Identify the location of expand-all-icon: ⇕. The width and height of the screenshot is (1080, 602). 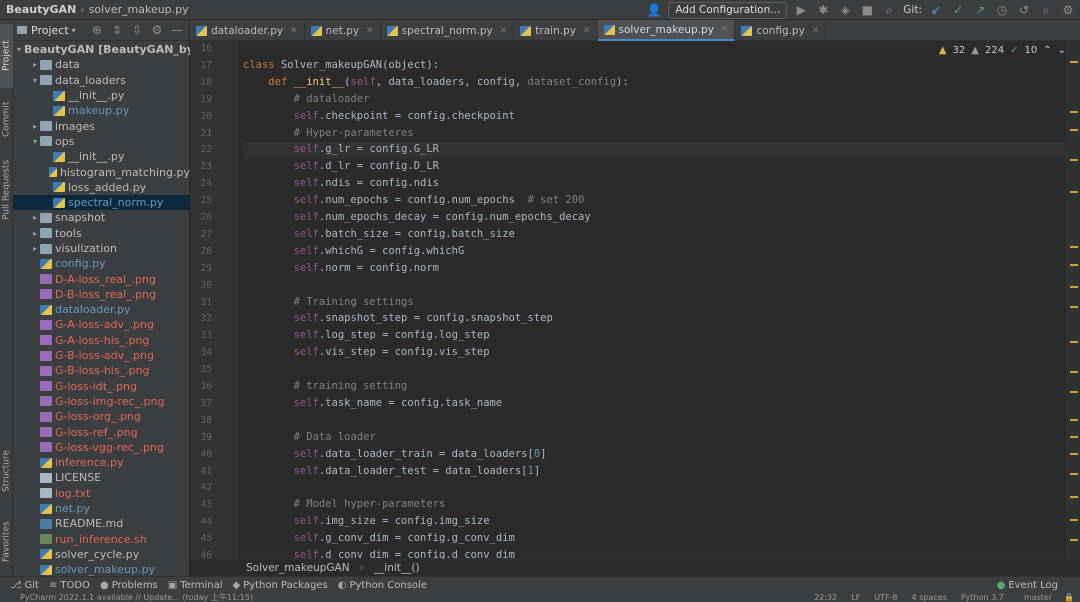
(117, 30).